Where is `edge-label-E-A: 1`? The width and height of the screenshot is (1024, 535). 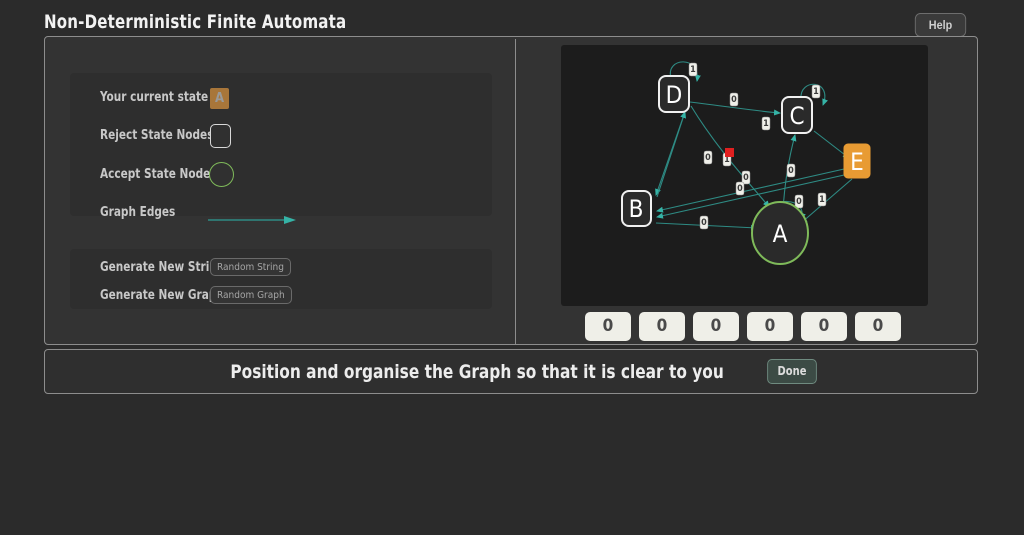
edge-label-E-A: 1 is located at coordinates (822, 199).